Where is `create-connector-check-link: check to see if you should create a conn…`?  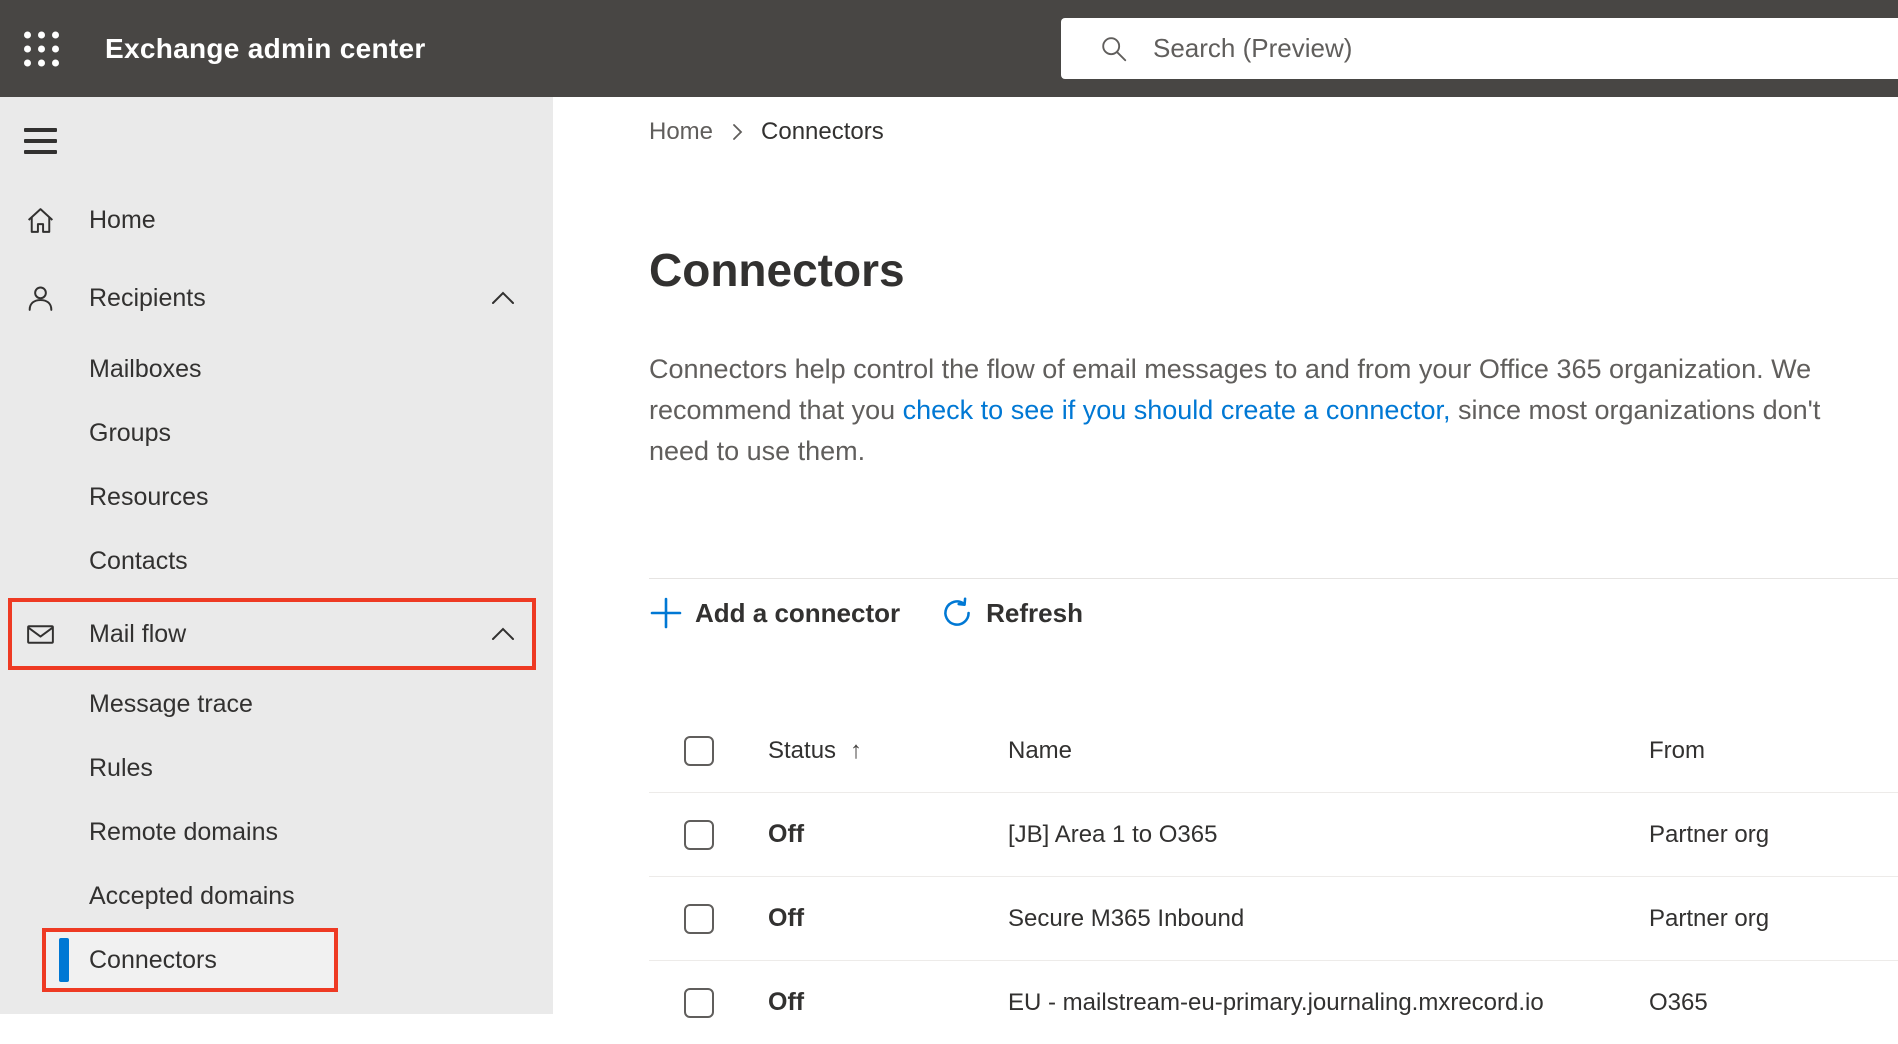
create-connector-check-link: check to see if you should create a conn… is located at coordinates (1177, 410).